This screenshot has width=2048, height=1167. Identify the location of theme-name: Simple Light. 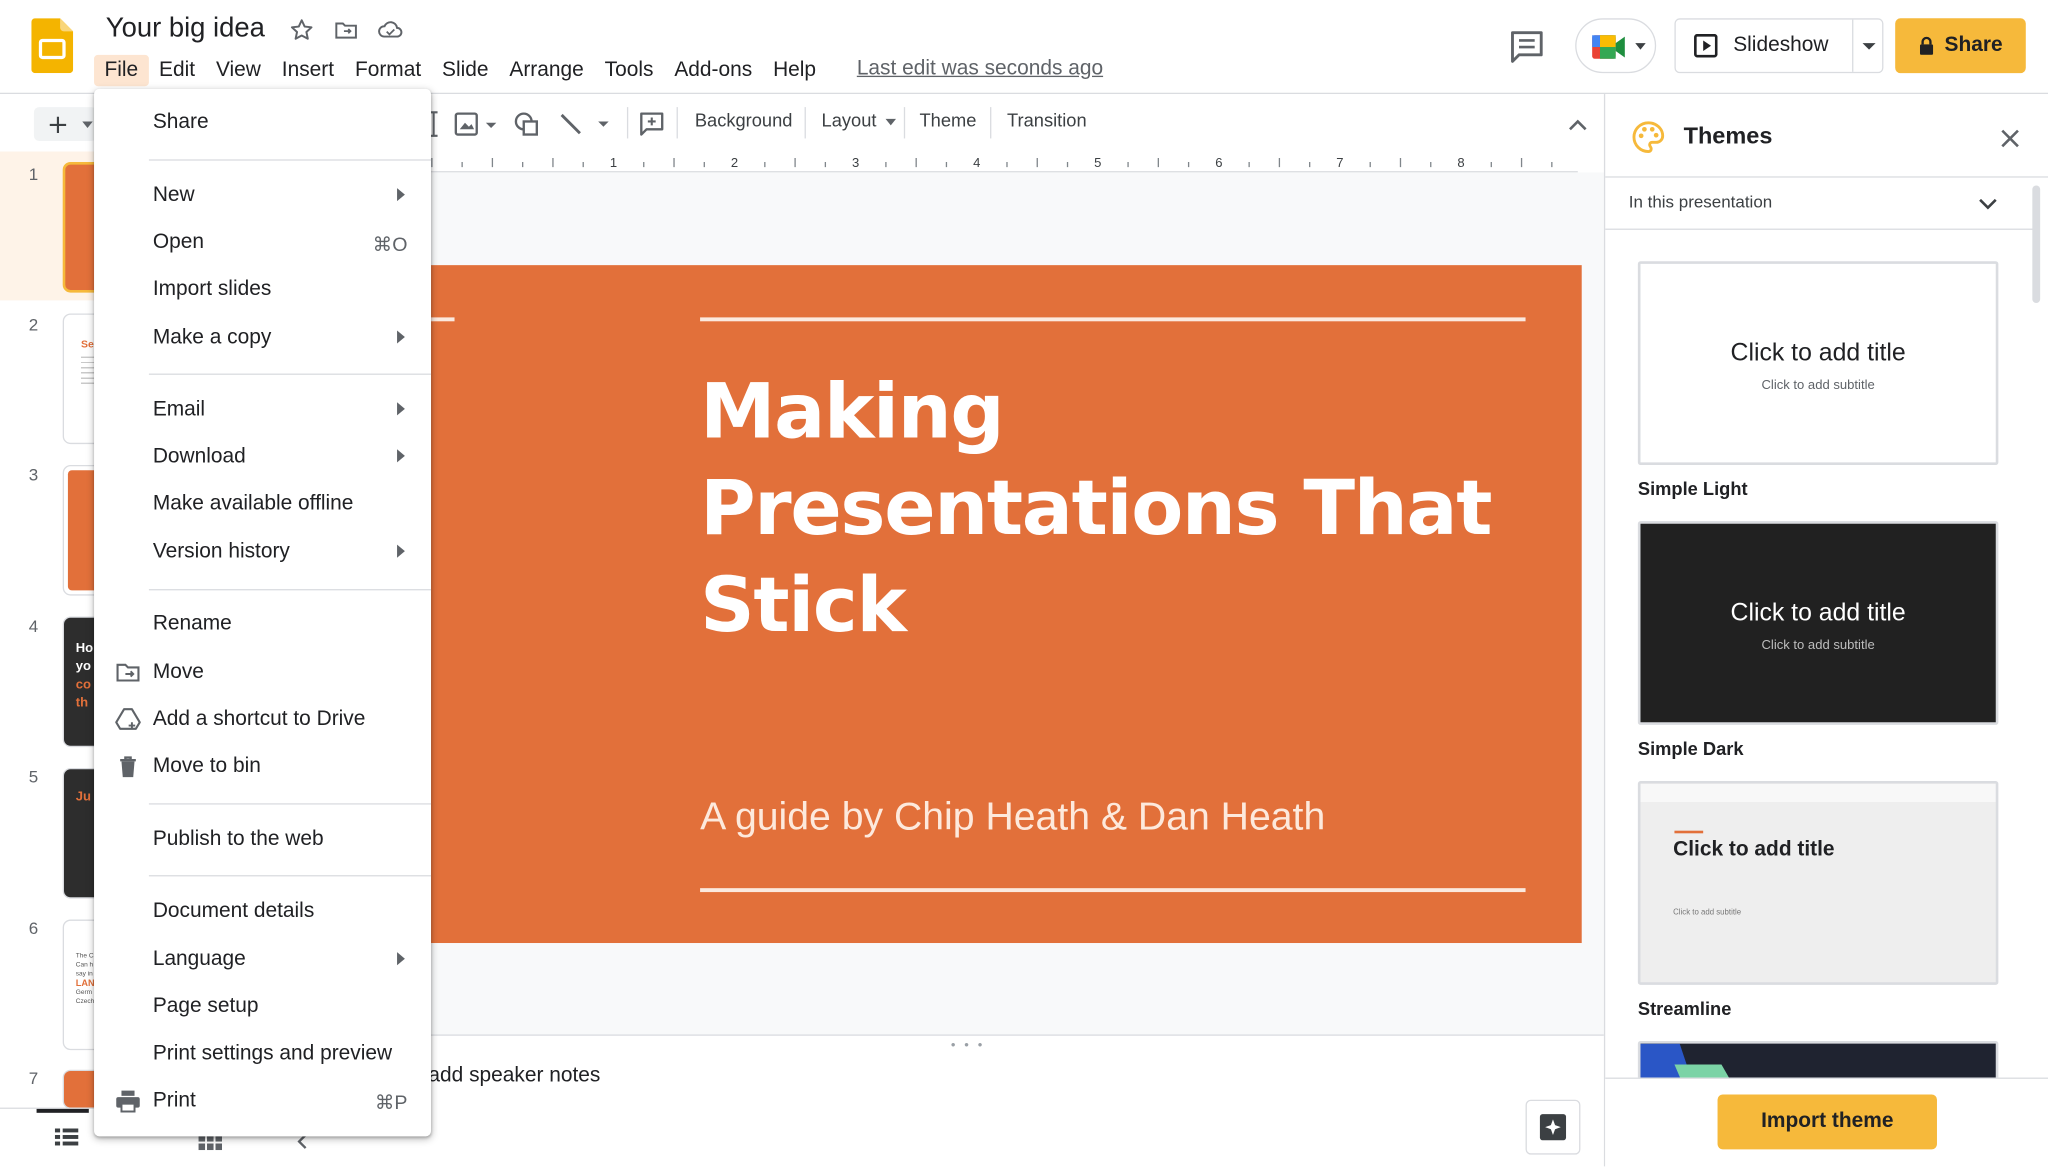
(1693, 488).